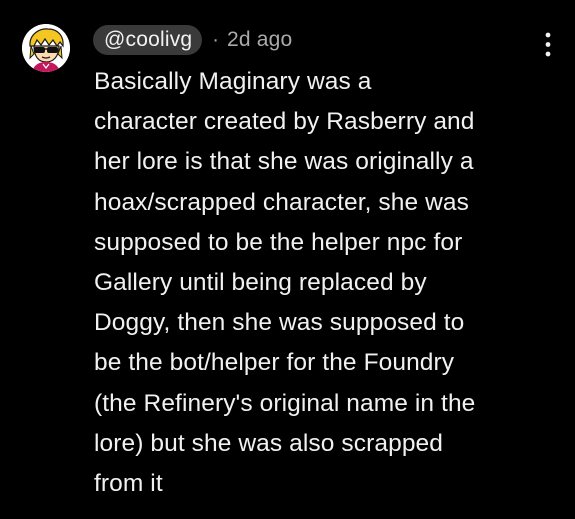  I want to click on comment-header: @coolivg · 2d ago, so click(192, 40).